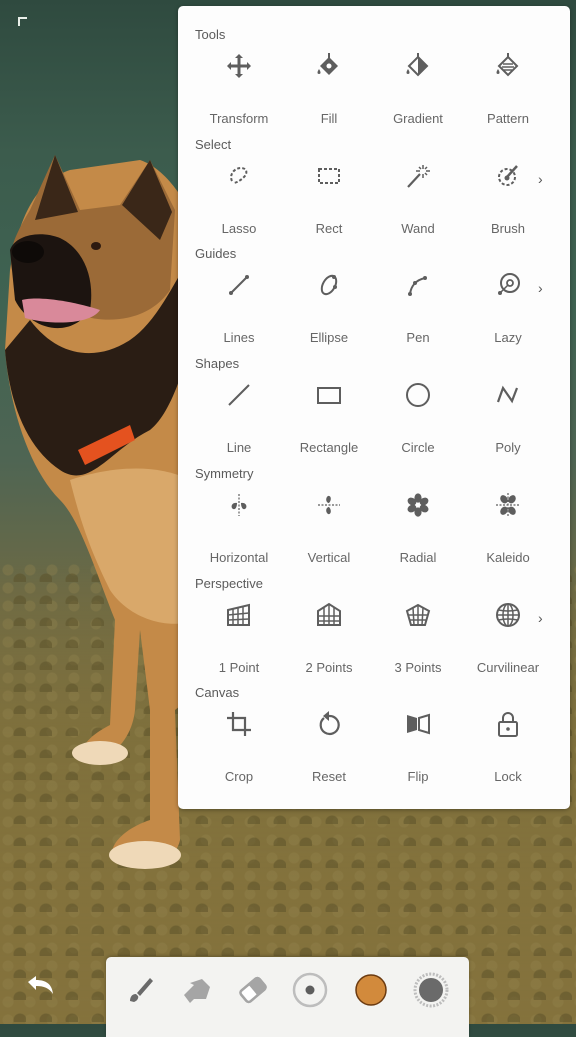  I want to click on brush-icon, so click(141, 990).